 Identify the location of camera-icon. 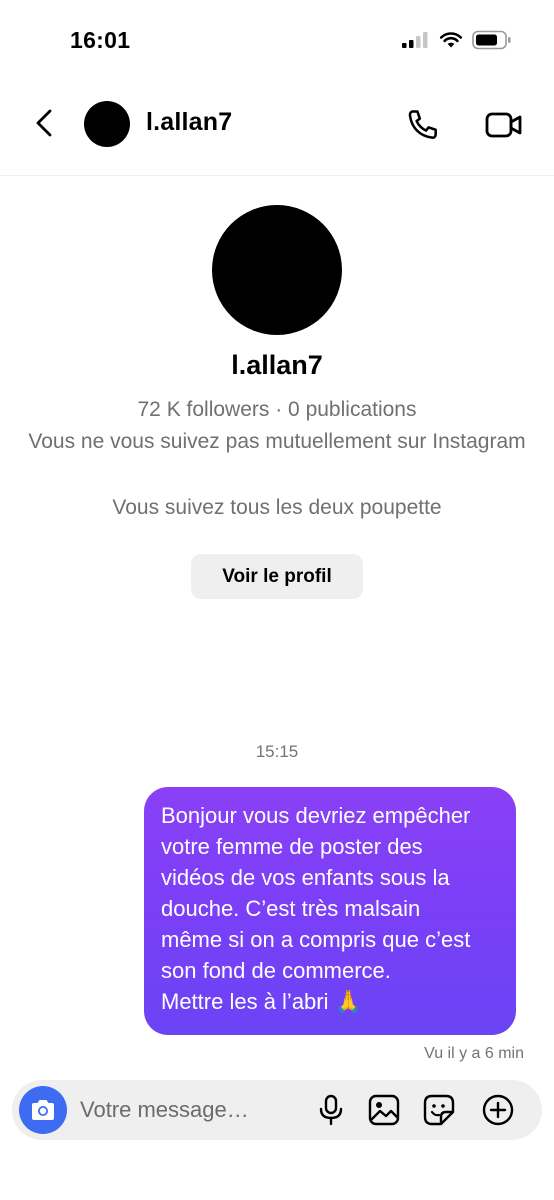
(43, 1110).